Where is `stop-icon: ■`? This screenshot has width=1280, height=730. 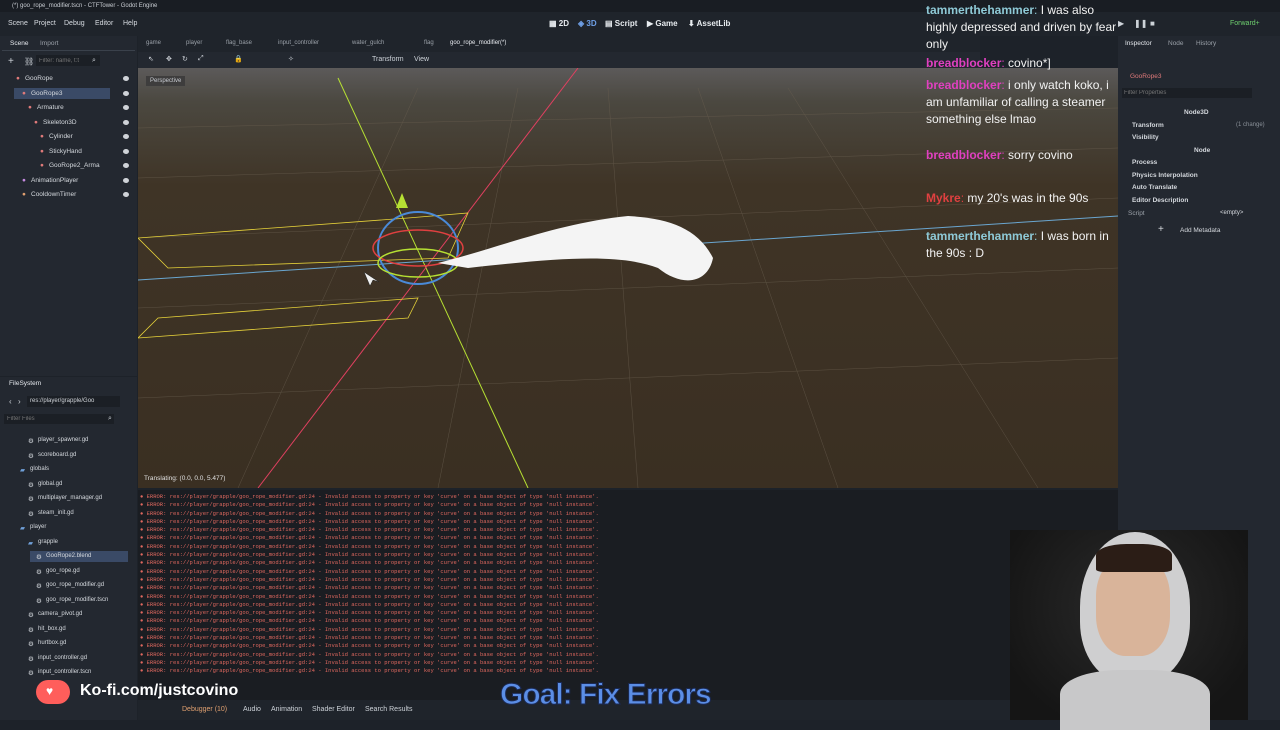
stop-icon: ■ is located at coordinates (1152, 23).